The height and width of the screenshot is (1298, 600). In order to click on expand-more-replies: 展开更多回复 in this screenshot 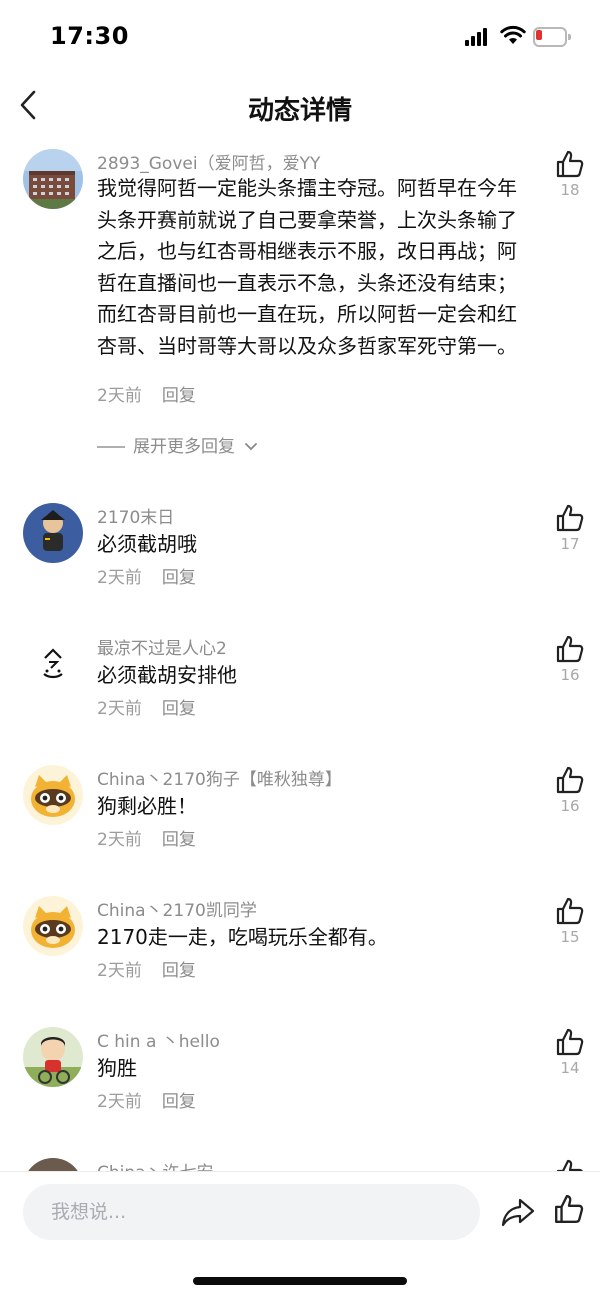, I will do `click(177, 444)`.